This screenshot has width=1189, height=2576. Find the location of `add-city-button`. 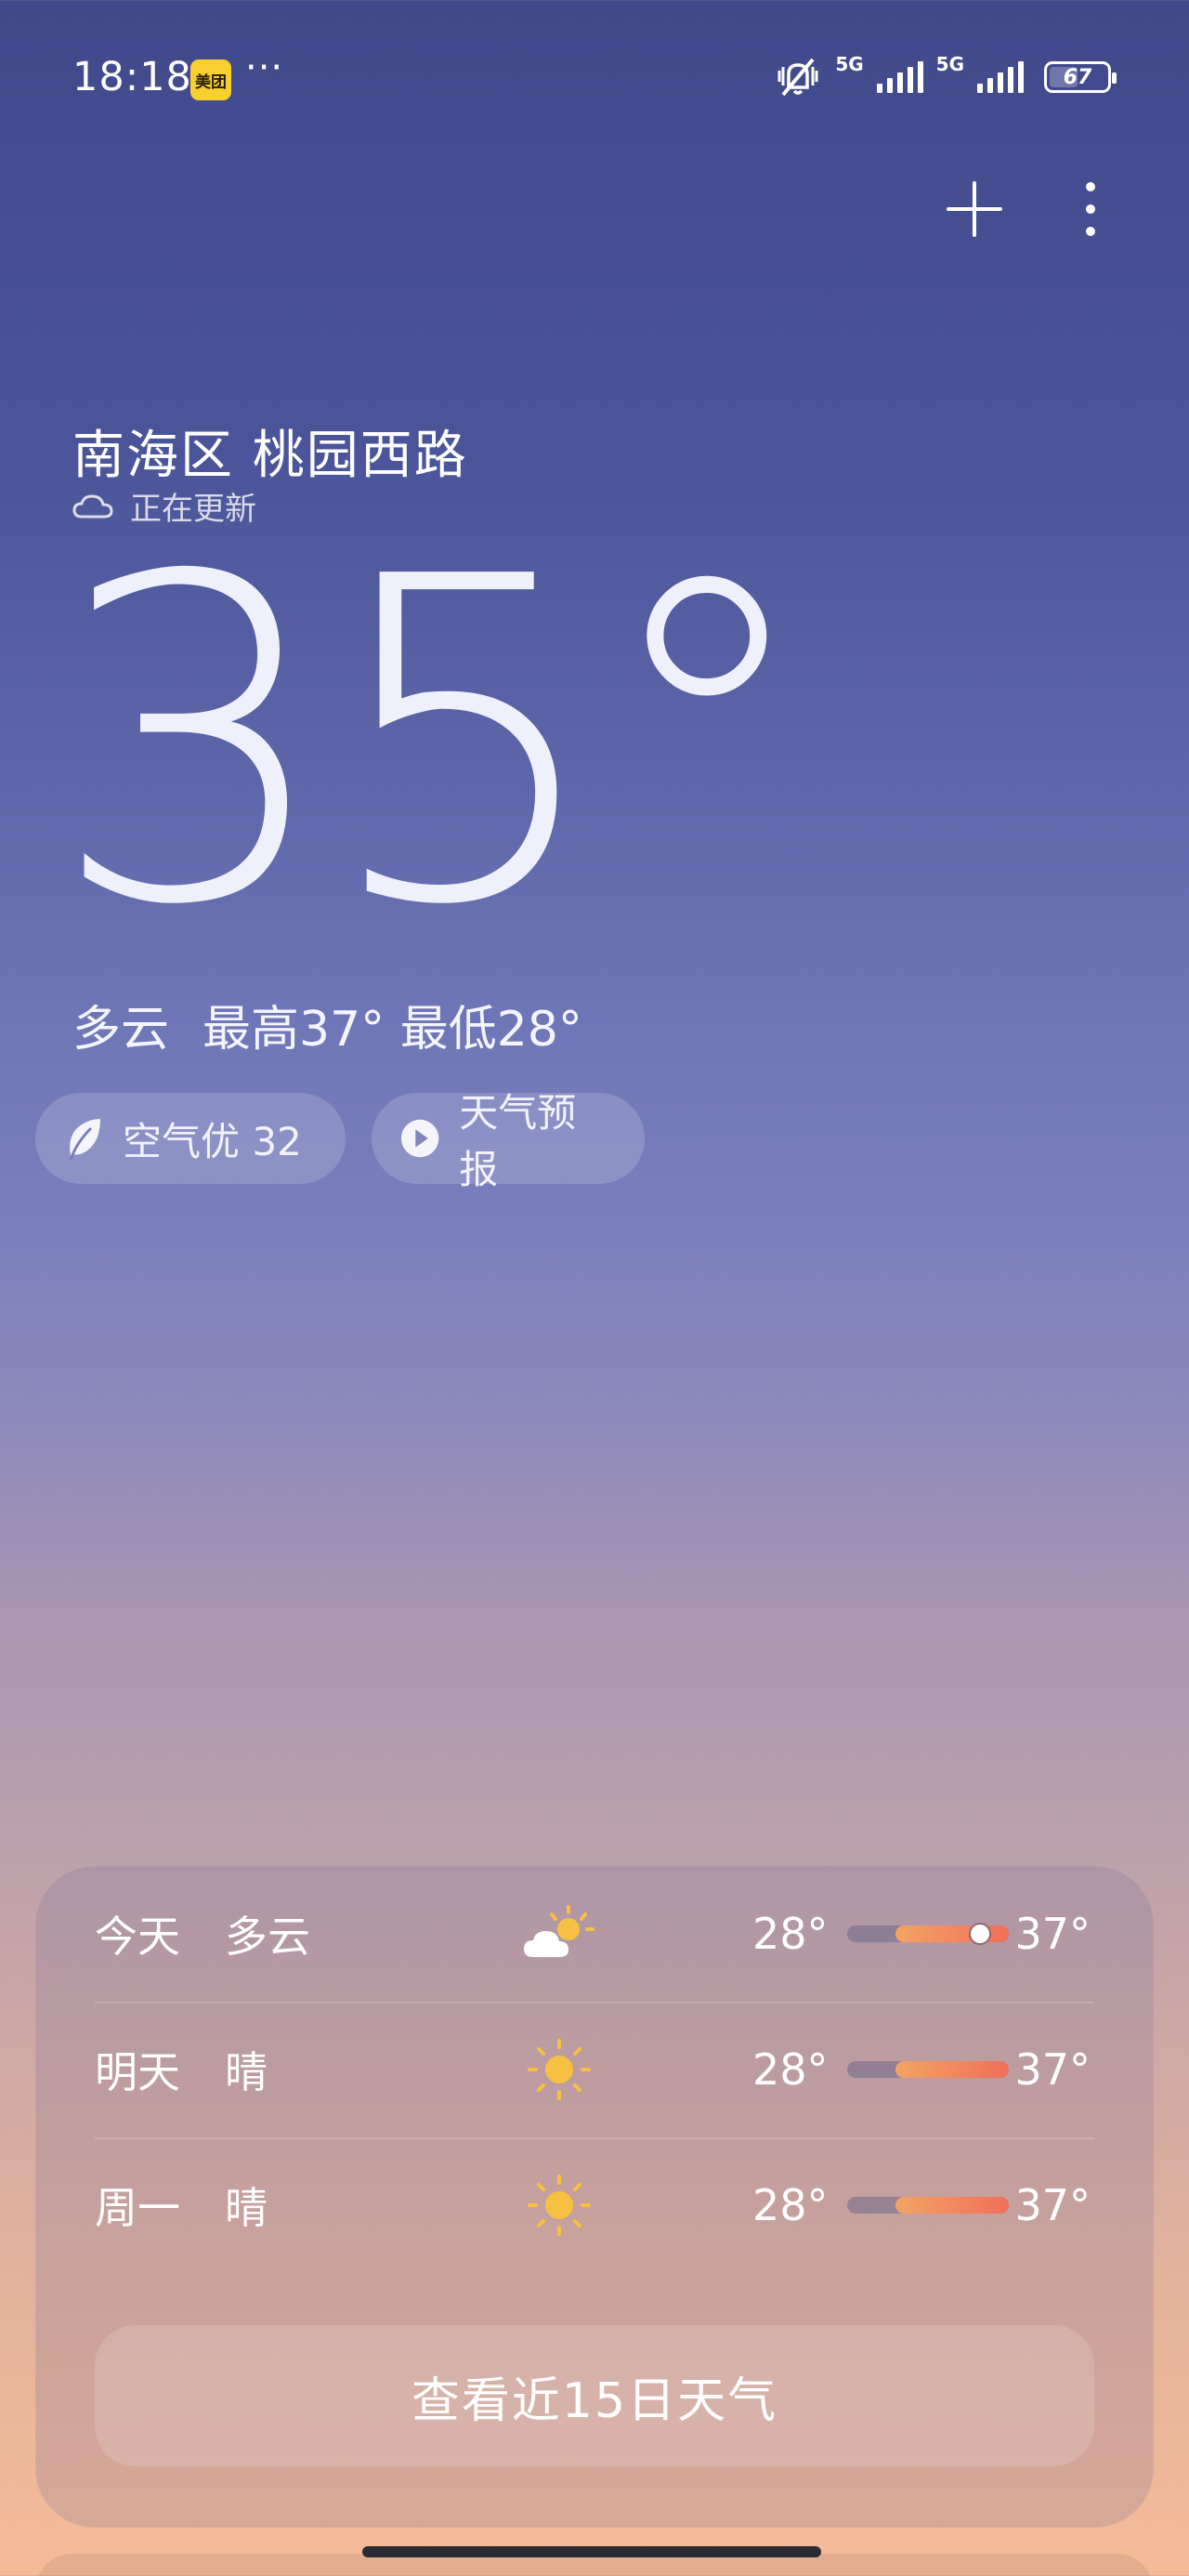

add-city-button is located at coordinates (974, 209).